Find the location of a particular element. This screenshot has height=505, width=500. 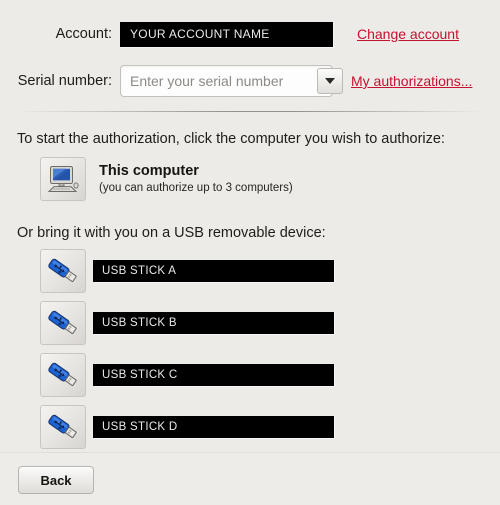

serial-number-dropdown-button is located at coordinates (330, 81).